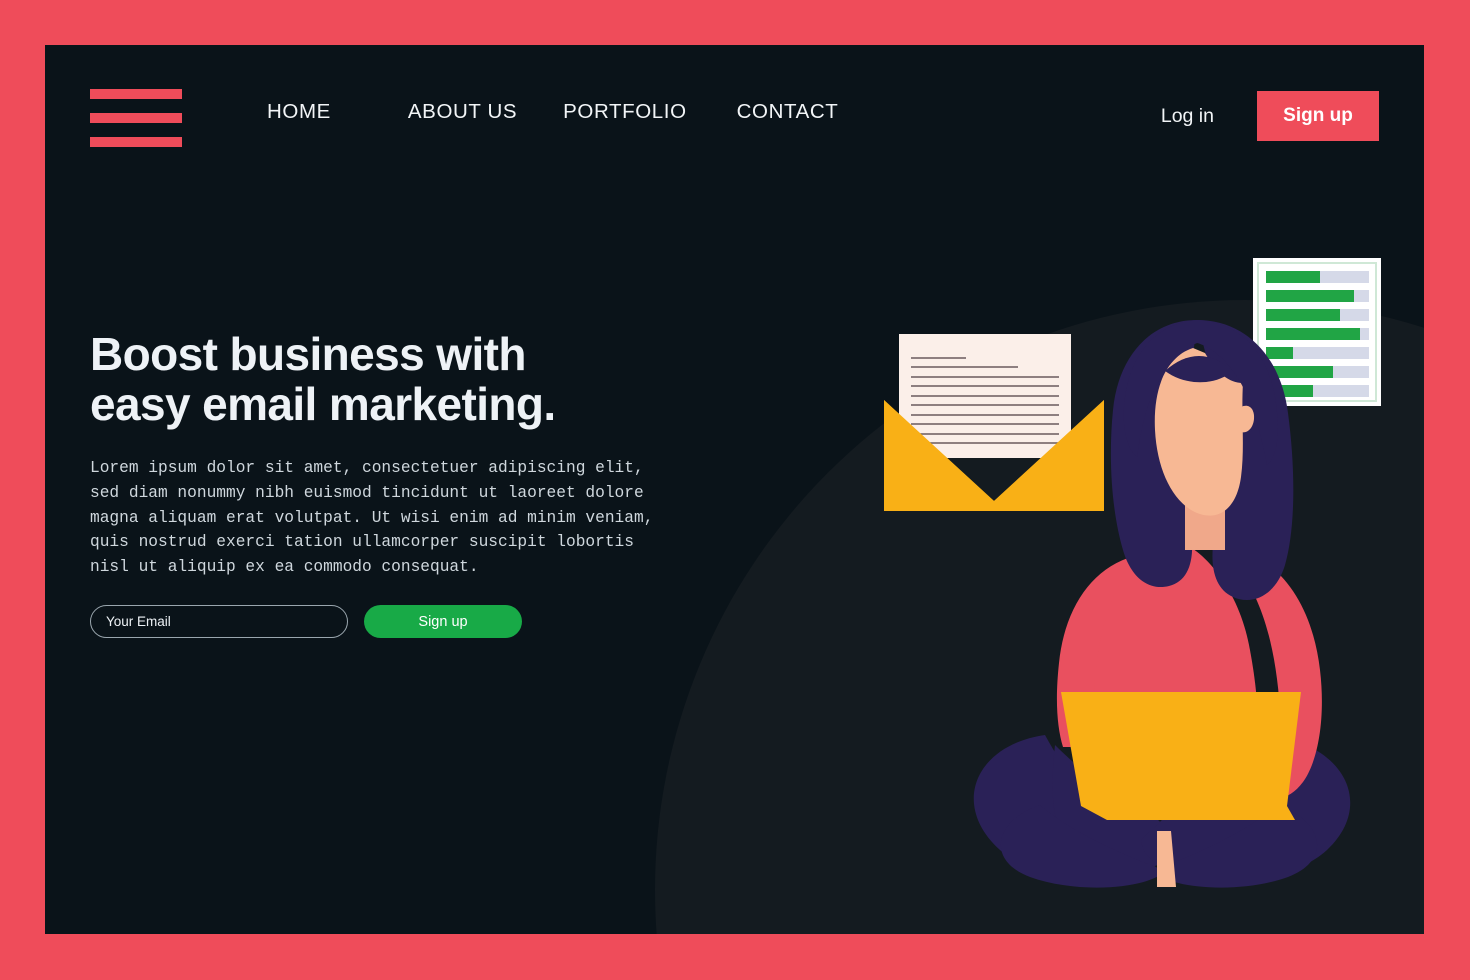  I want to click on email-signup-form: Sign up, so click(306, 621).